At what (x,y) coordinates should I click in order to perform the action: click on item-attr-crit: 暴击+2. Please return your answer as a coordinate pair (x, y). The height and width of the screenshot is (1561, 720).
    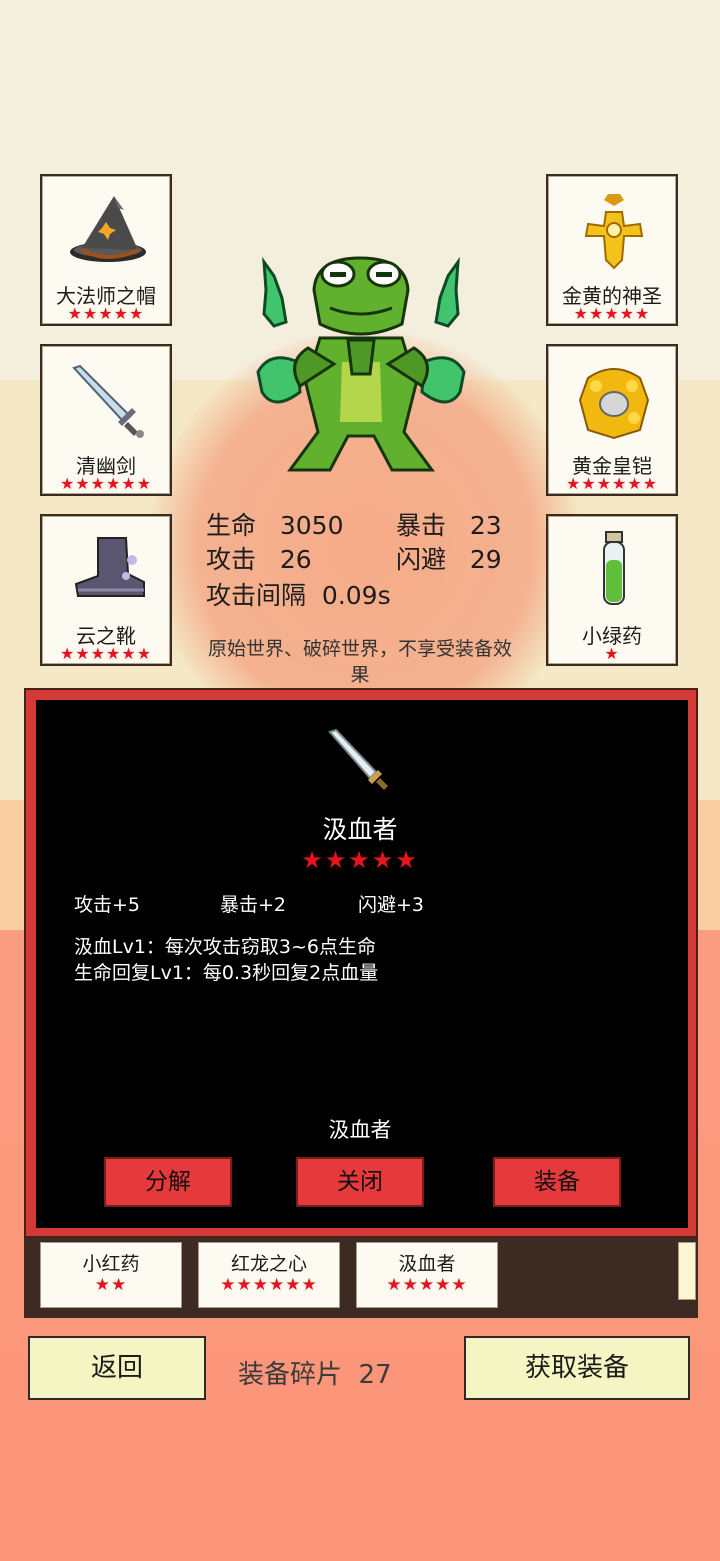
    Looking at the image, I should click on (253, 905).